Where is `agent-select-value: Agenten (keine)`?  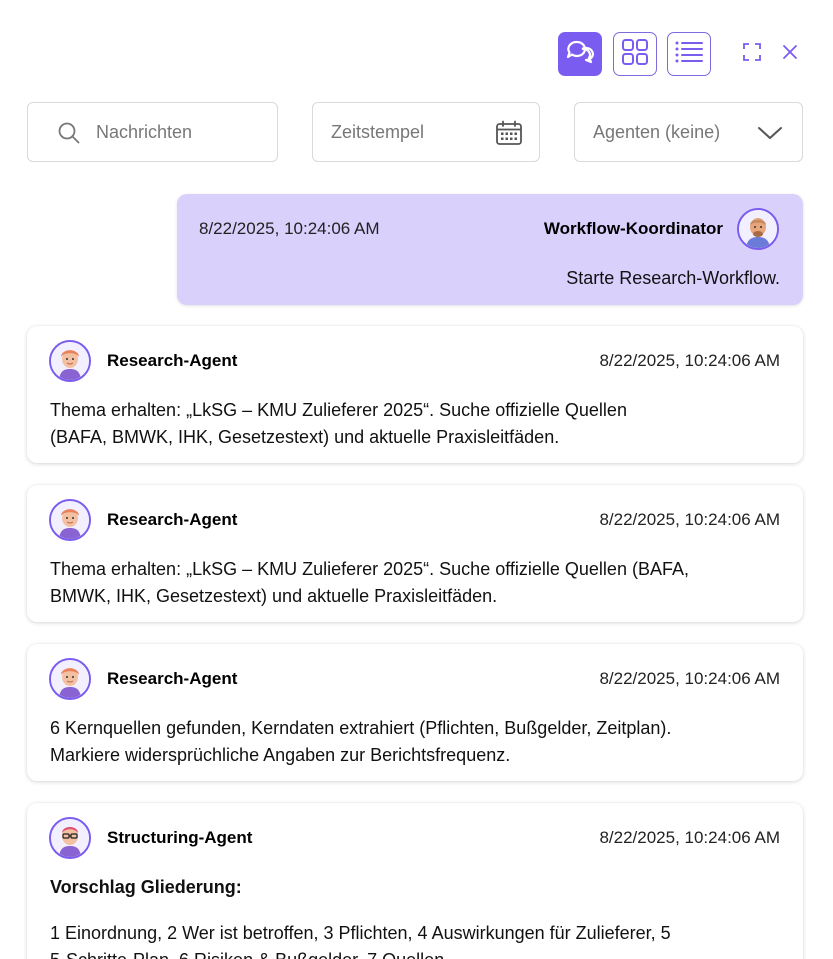
agent-select-value: Agenten (keine) is located at coordinates (657, 132).